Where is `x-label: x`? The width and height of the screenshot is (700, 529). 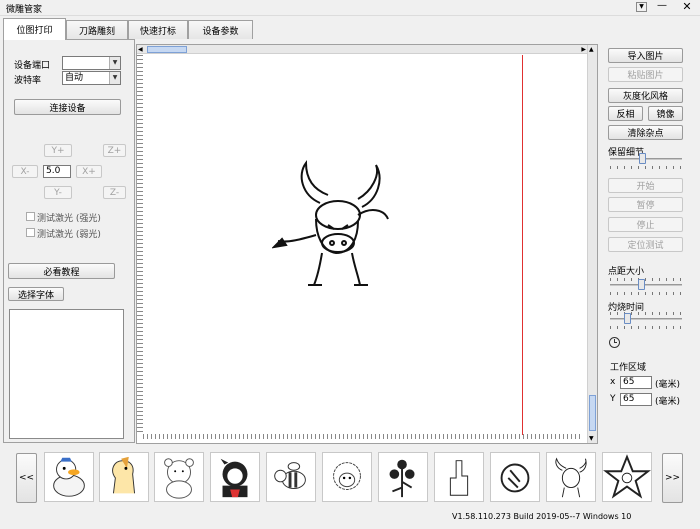 x-label: x is located at coordinates (613, 382).